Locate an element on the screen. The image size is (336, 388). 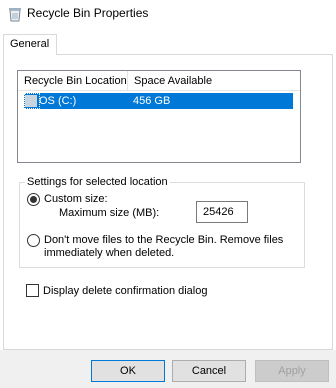
apply-button: Apply is located at coordinates (292, 371).